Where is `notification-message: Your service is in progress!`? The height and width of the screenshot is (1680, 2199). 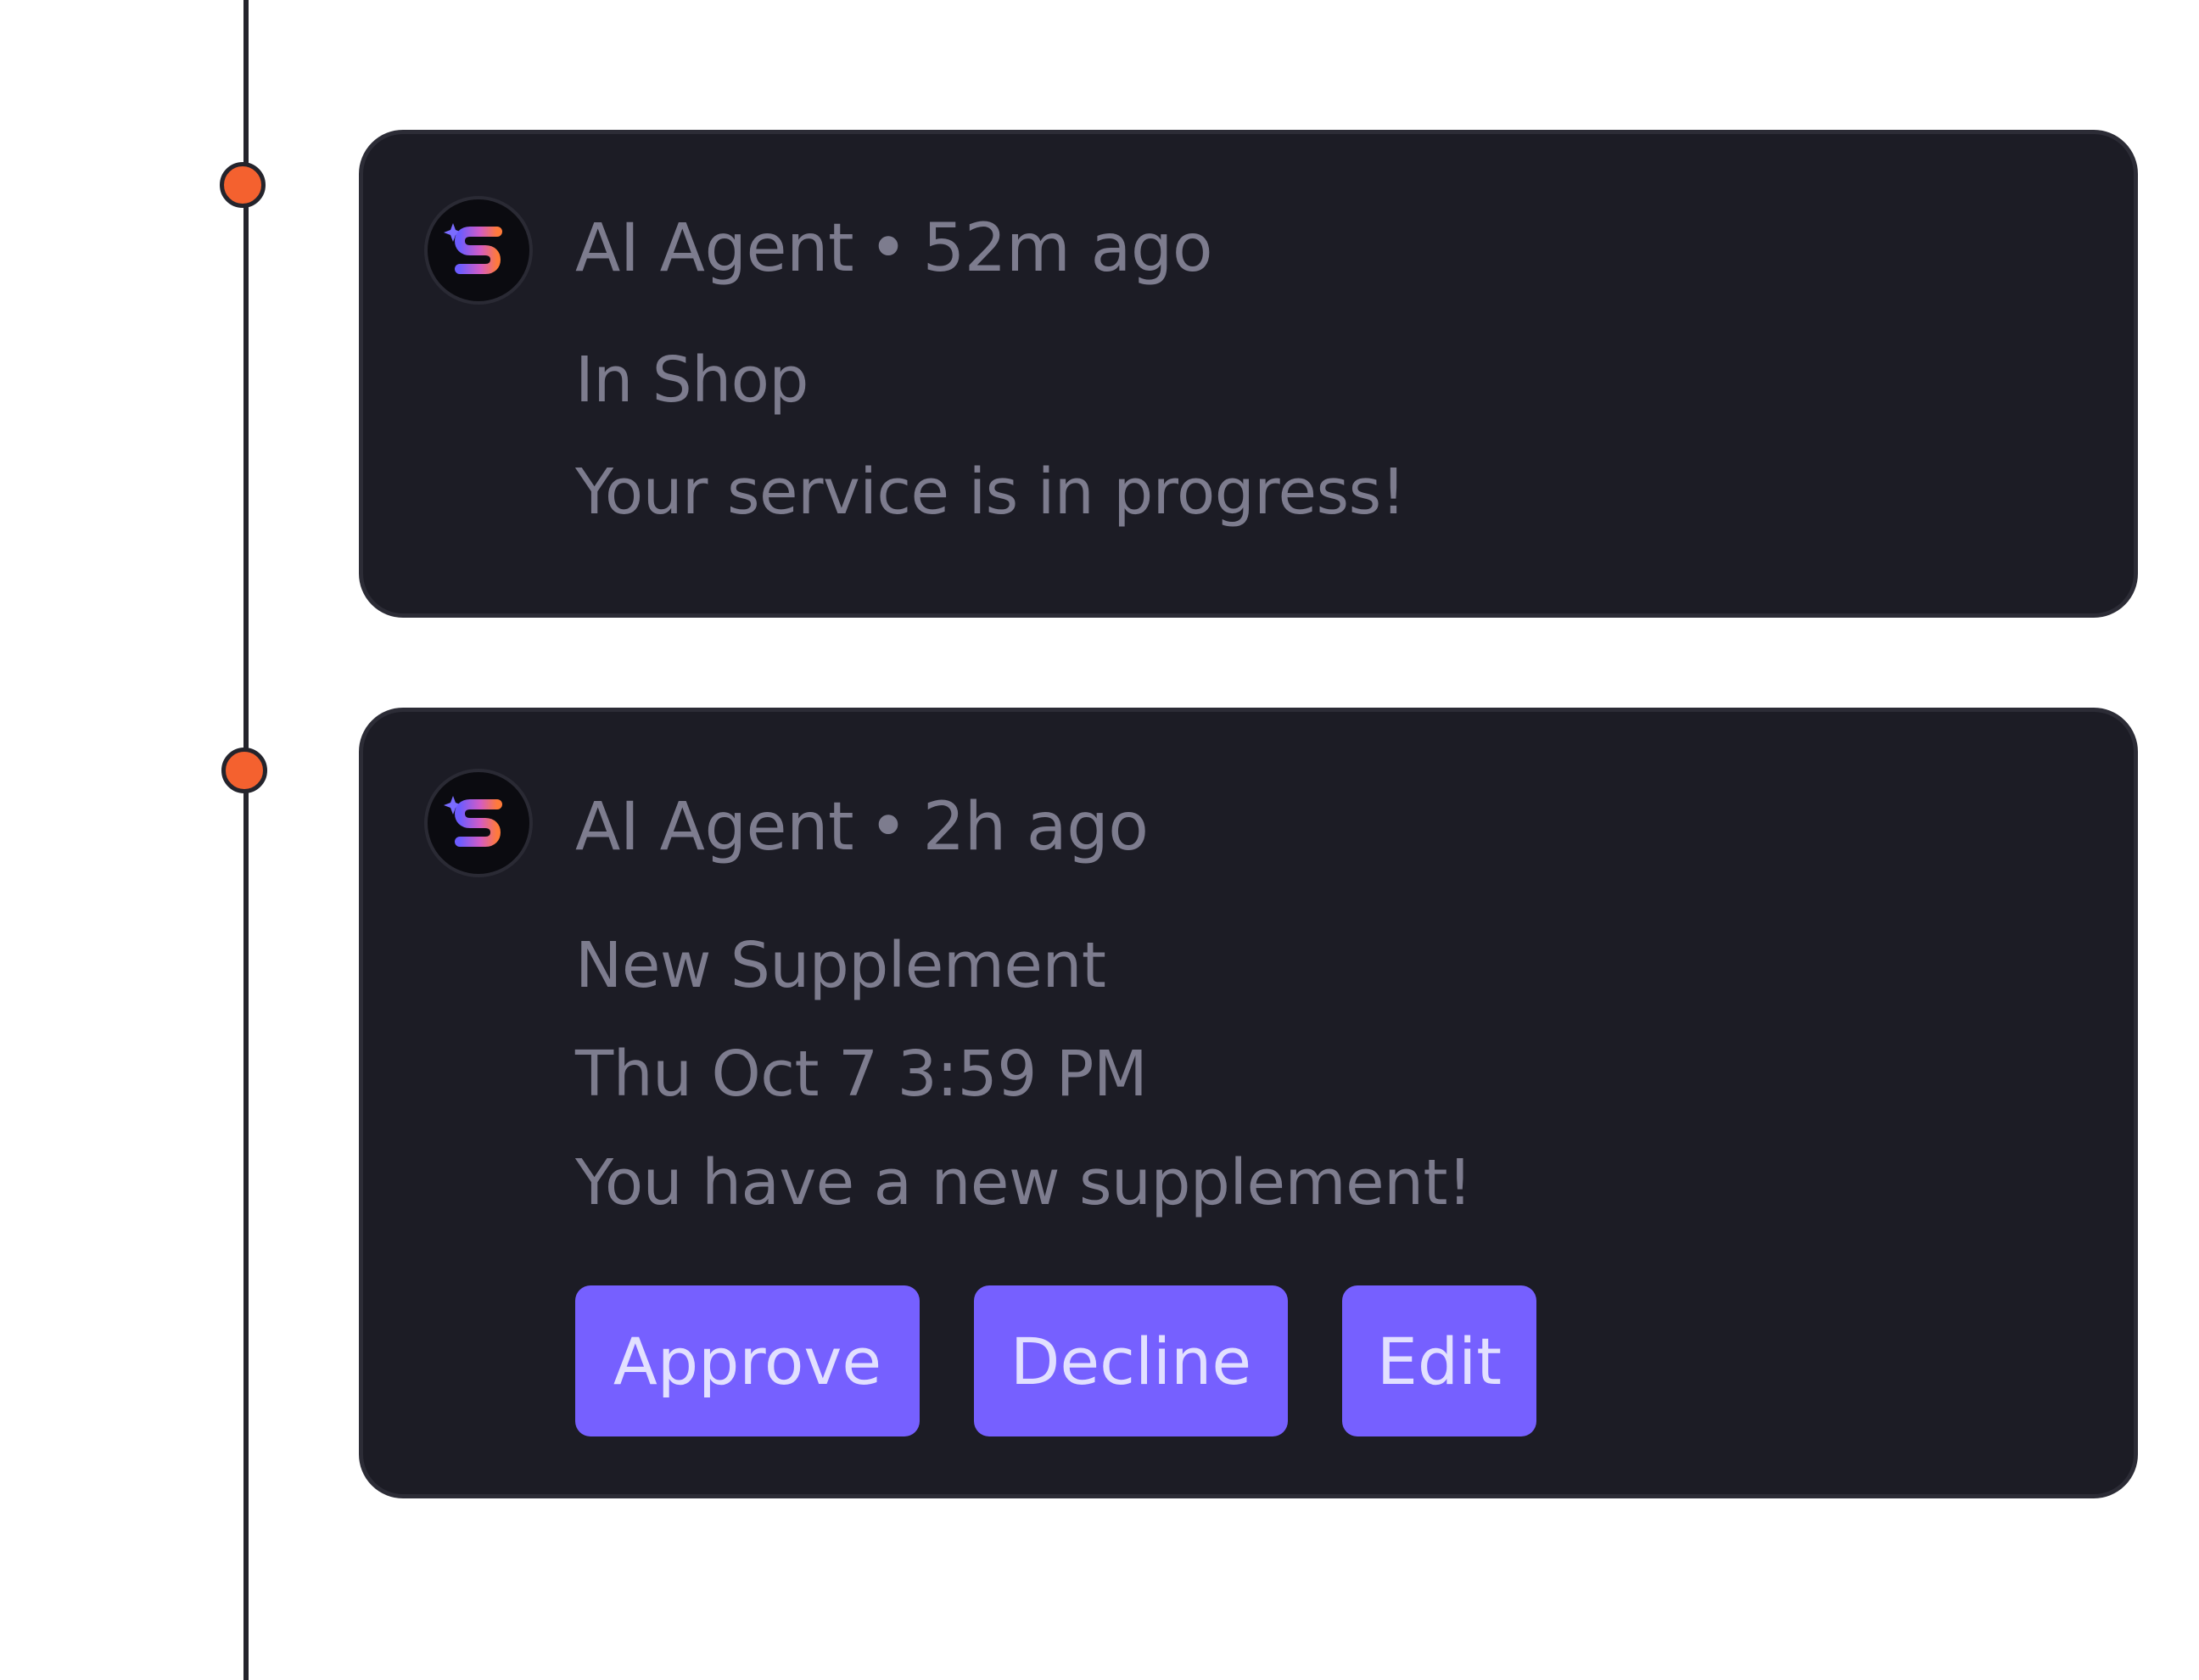 notification-message: Your service is in progress! is located at coordinates (990, 492).